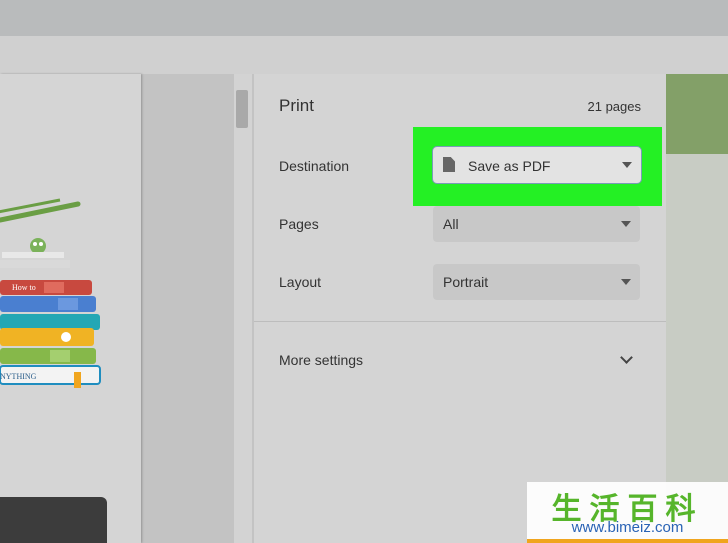 The height and width of the screenshot is (543, 728). I want to click on book-yellow, so click(47, 337).